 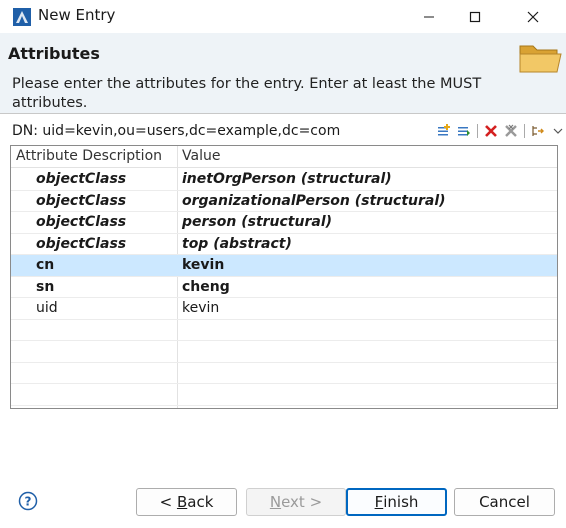 What do you see at coordinates (401, 502) in the screenshot?
I see `finish-button-label: inish` at bounding box center [401, 502].